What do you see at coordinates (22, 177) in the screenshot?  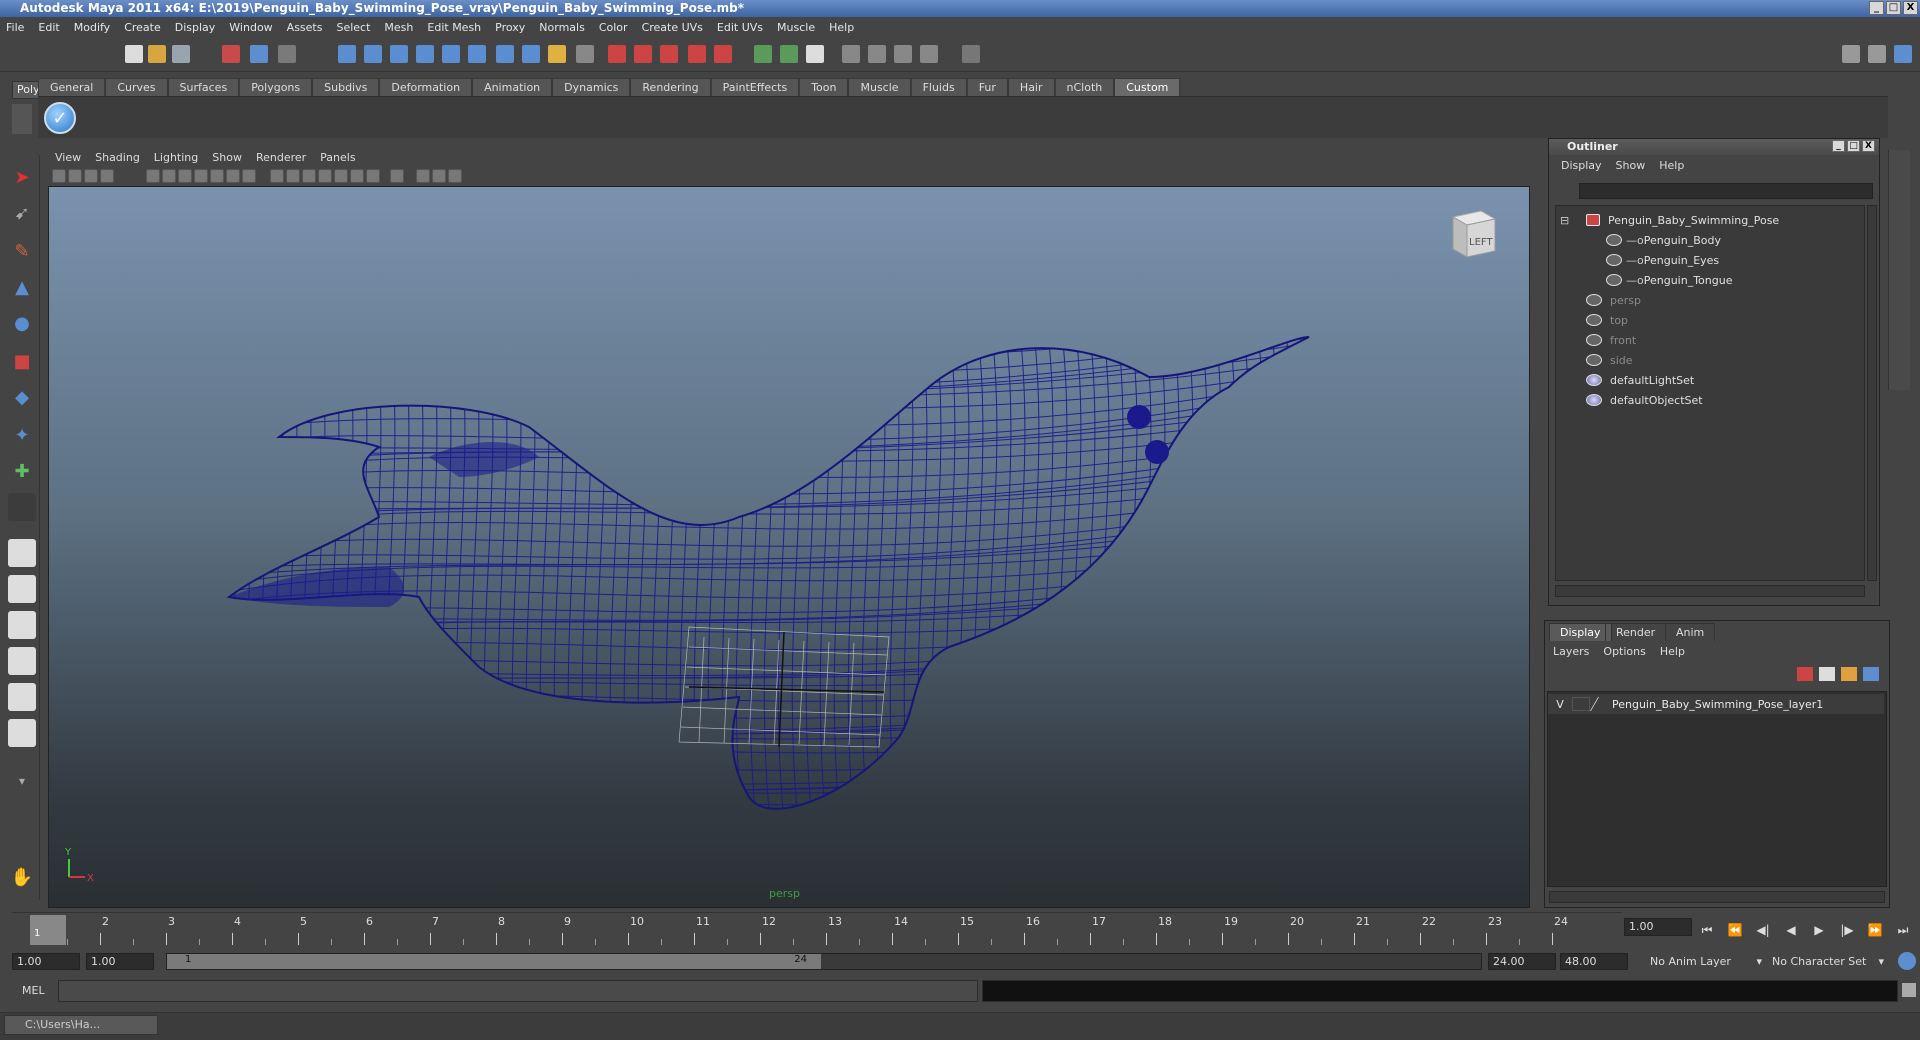 I see `select-tool-icon: ➤` at bounding box center [22, 177].